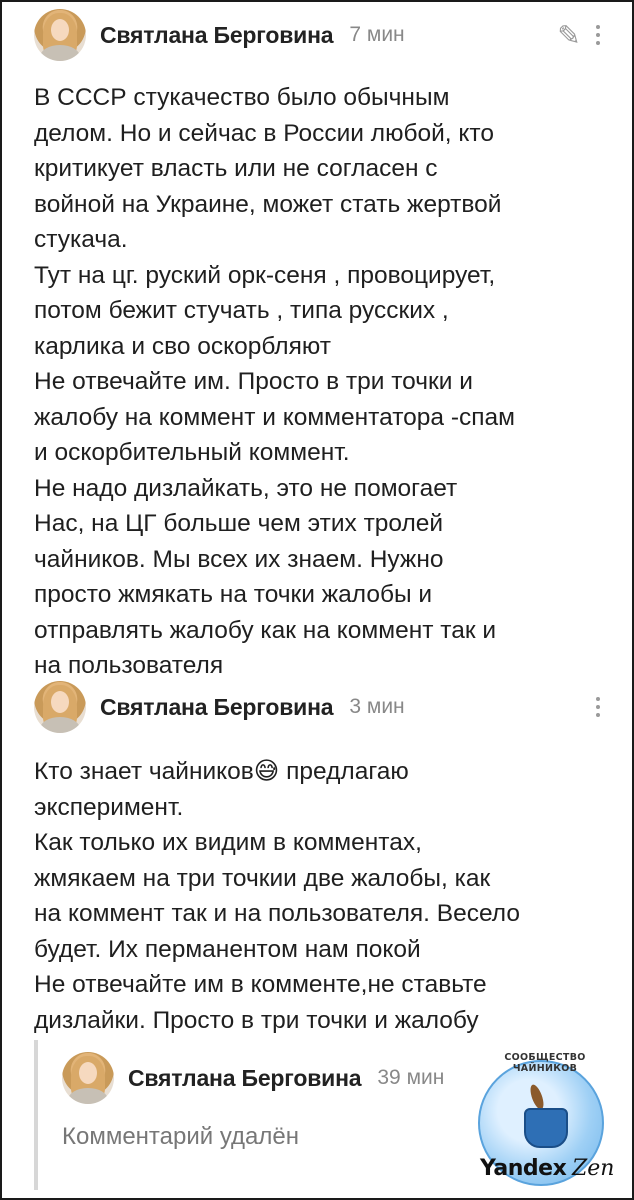 This screenshot has width=634, height=1200. Describe the element at coordinates (411, 1077) in the screenshot. I see `comment-time: 39 мин` at that location.